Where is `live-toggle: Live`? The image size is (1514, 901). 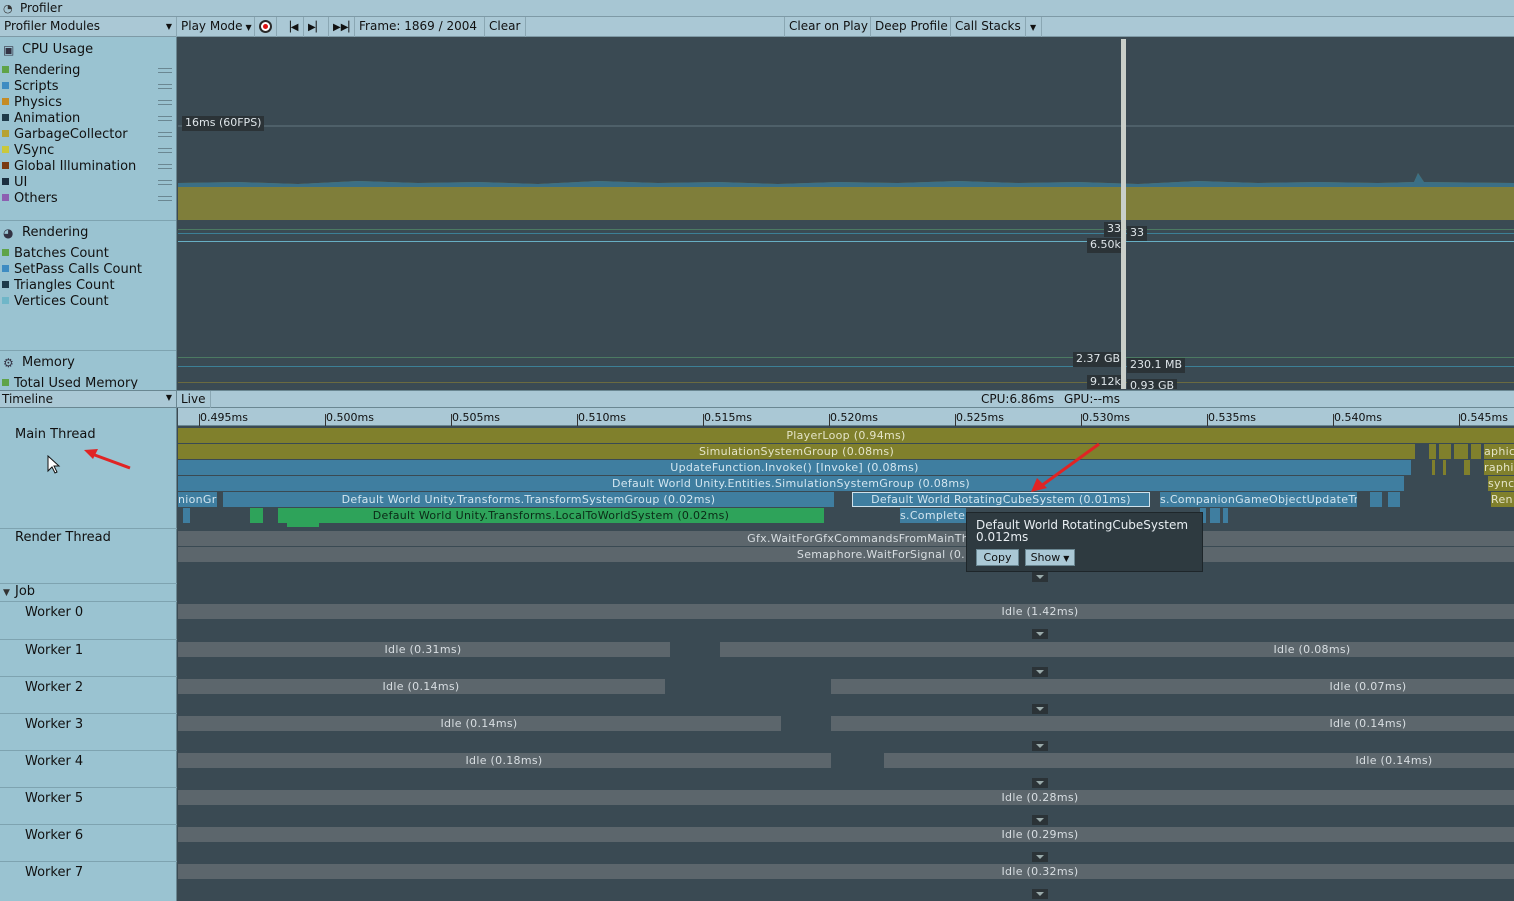 live-toggle: Live is located at coordinates (194, 399).